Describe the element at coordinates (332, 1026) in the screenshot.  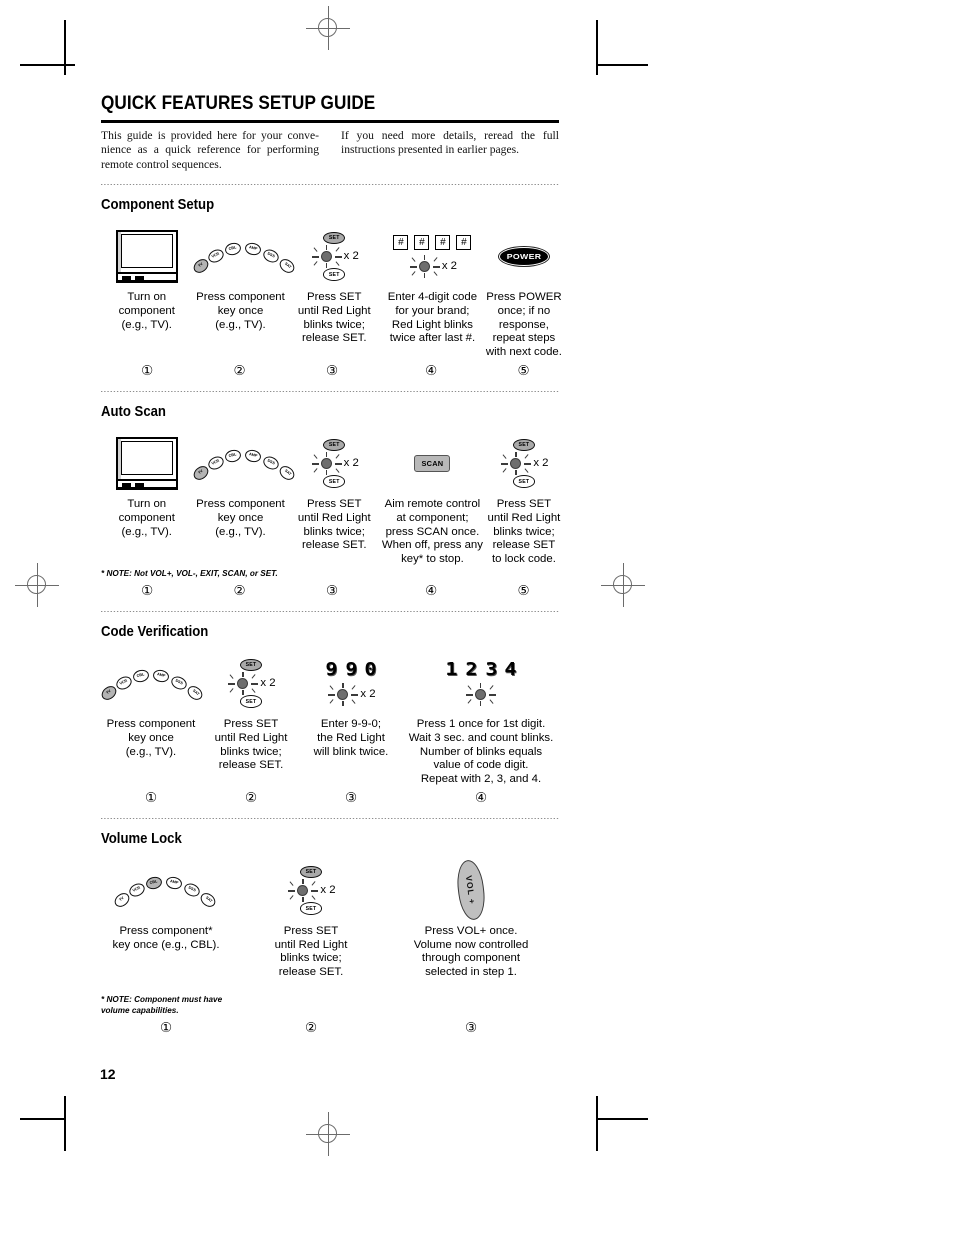
I see `step-number-row: ① ② ③` at that location.